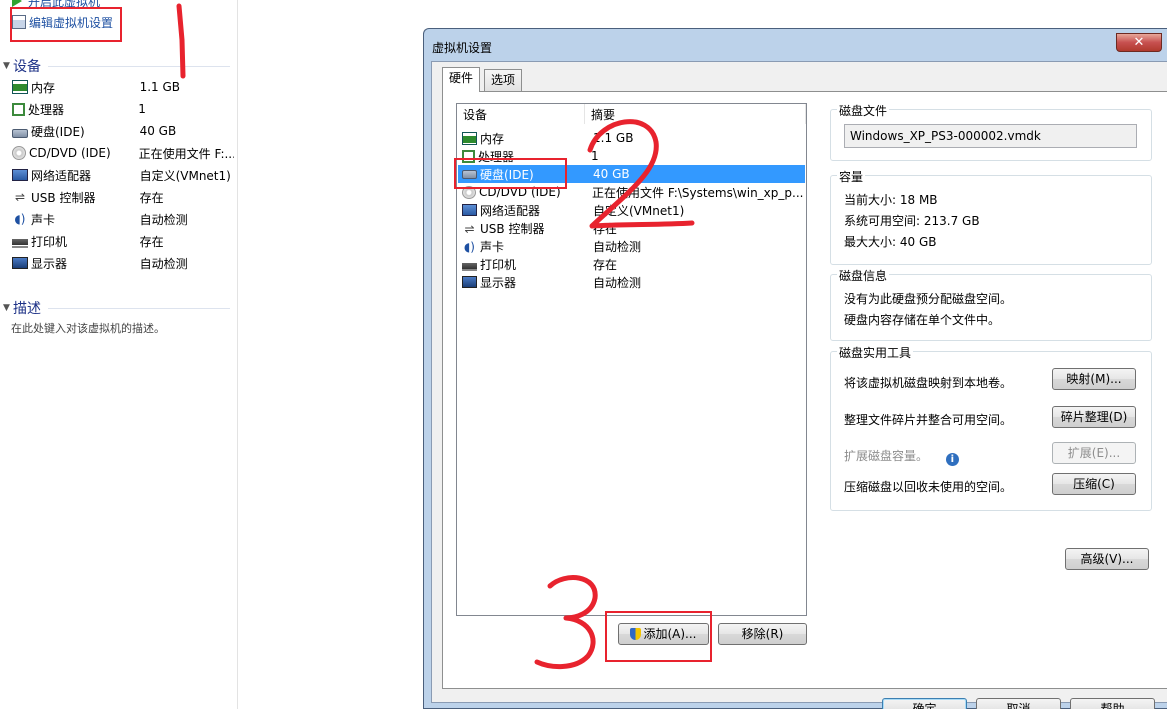 Image resolution: width=1167 pixels, height=709 pixels. I want to click on vm-device-row-usb: ⇌ USB 控制器 存在, so click(123, 197).